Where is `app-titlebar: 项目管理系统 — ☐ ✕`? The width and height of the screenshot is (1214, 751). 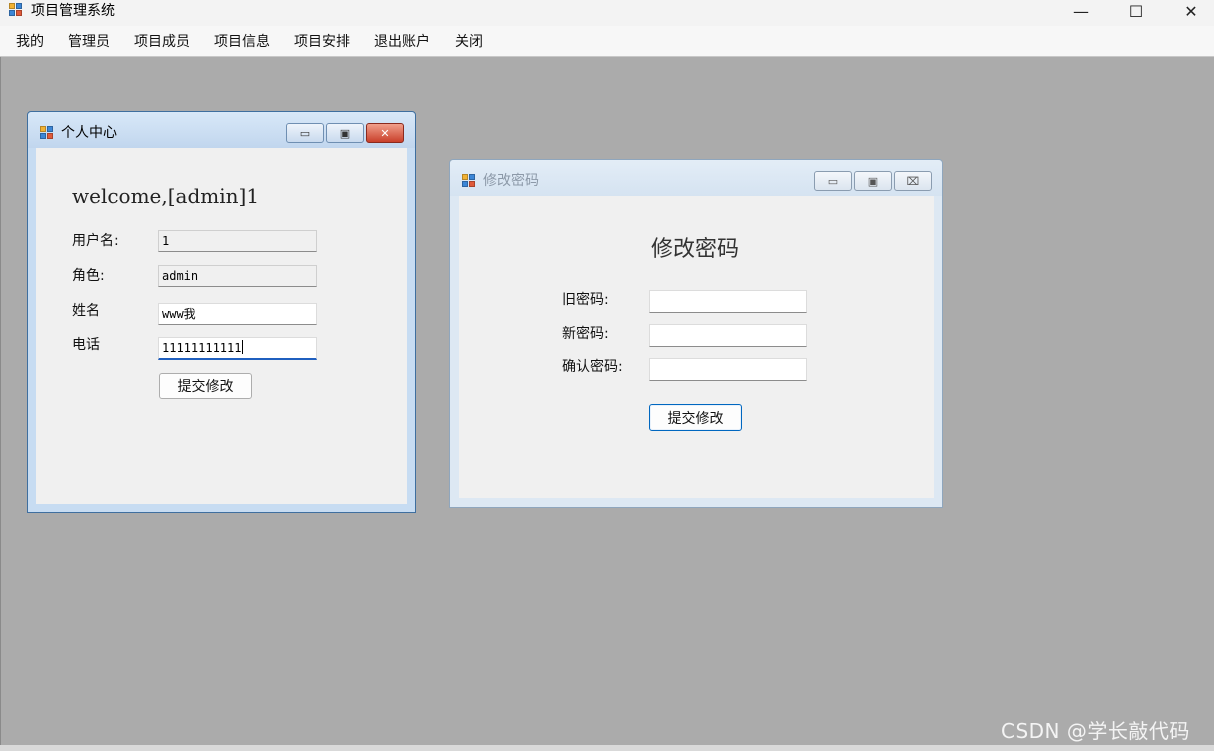 app-titlebar: 项目管理系统 — ☐ ✕ is located at coordinates (607, 13).